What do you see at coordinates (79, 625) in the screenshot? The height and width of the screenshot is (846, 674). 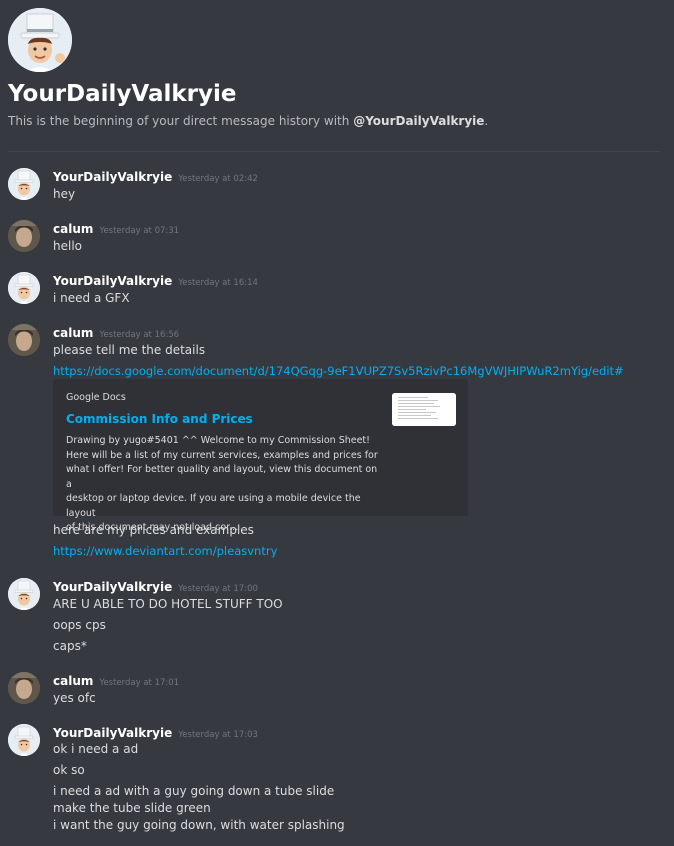 I see `message-text: oops cps` at bounding box center [79, 625].